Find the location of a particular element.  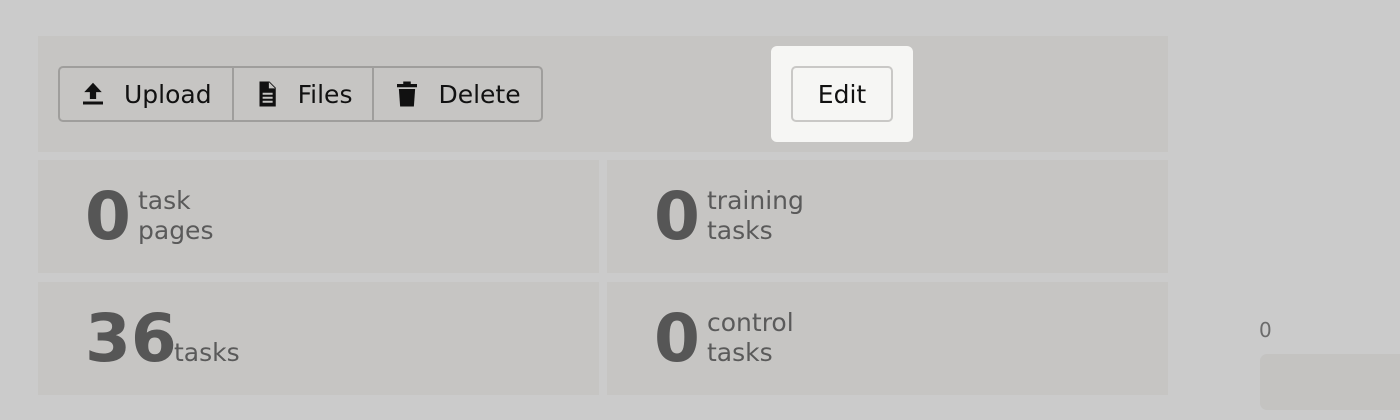

stat-task-pages: 0 task pages is located at coordinates (318, 216).